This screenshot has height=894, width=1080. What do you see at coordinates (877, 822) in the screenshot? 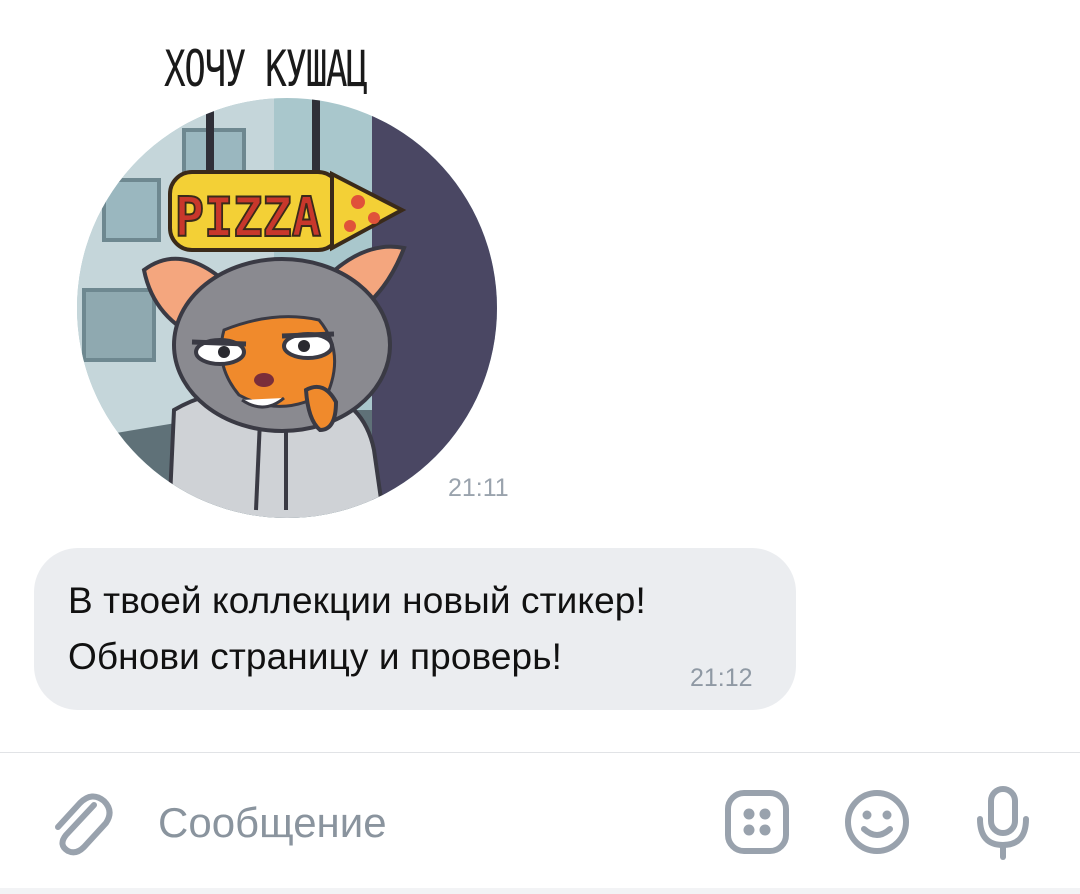
I see `smiley-icon` at bounding box center [877, 822].